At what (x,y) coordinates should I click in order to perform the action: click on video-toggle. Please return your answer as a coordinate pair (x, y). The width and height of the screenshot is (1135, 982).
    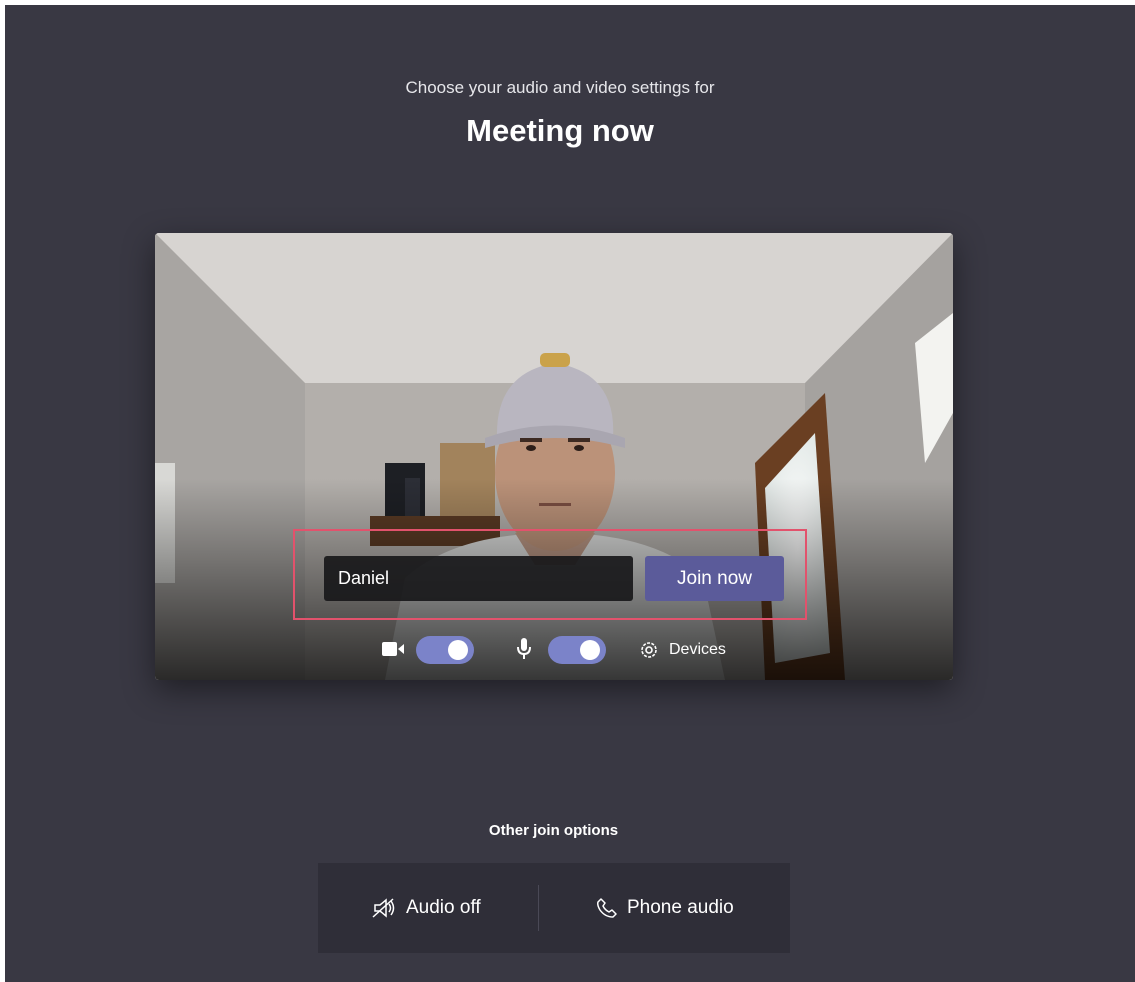
    Looking at the image, I should click on (445, 650).